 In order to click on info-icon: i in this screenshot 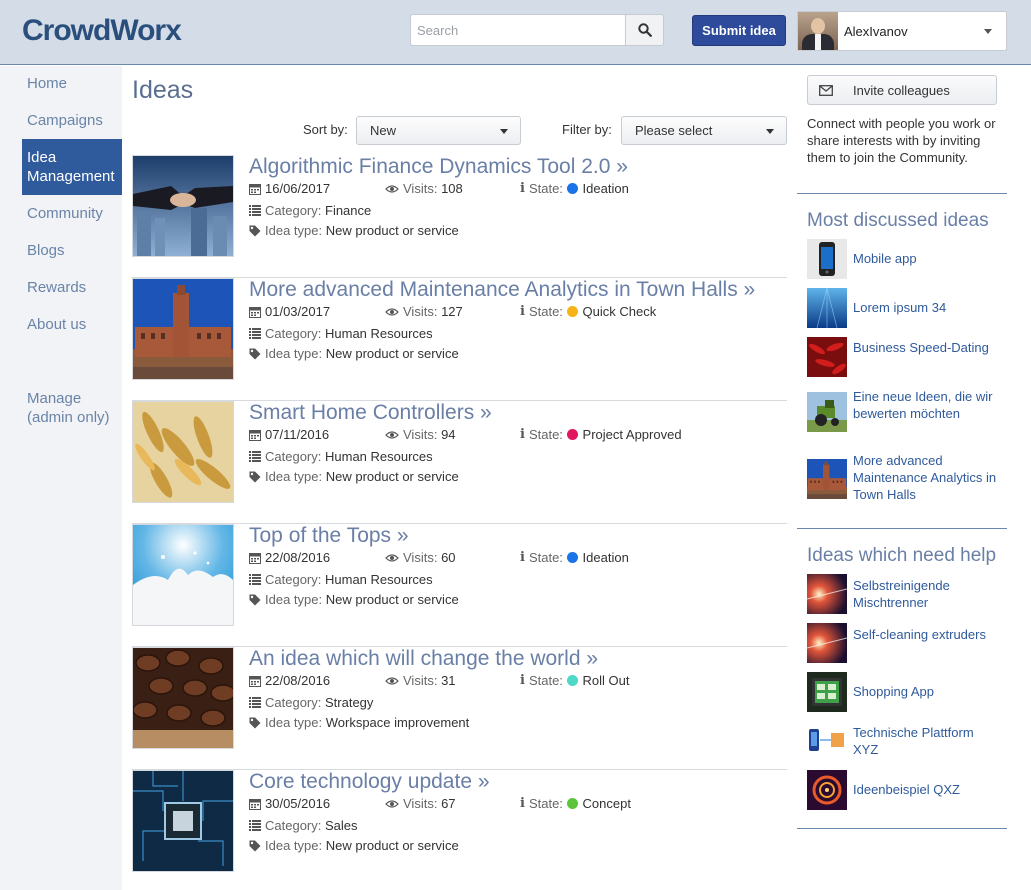, I will do `click(522, 680)`.